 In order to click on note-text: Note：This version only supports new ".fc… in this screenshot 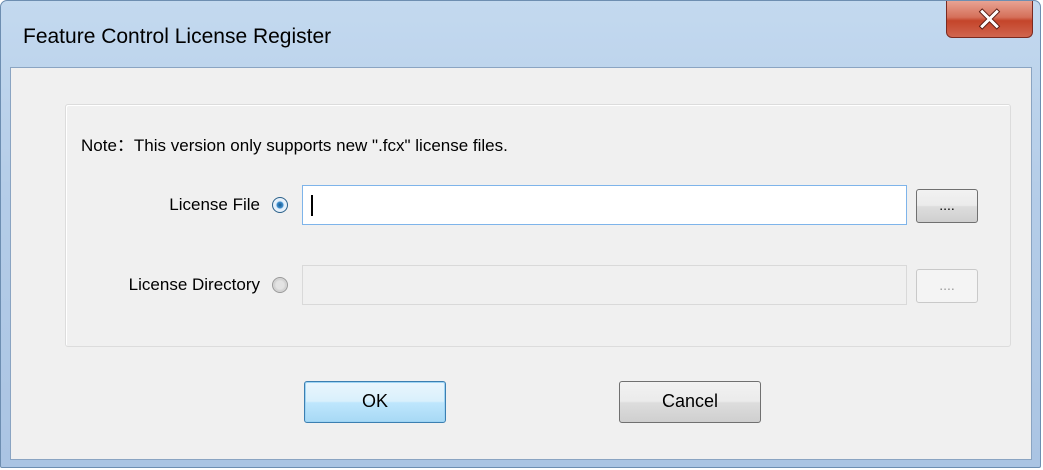, I will do `click(294, 143)`.